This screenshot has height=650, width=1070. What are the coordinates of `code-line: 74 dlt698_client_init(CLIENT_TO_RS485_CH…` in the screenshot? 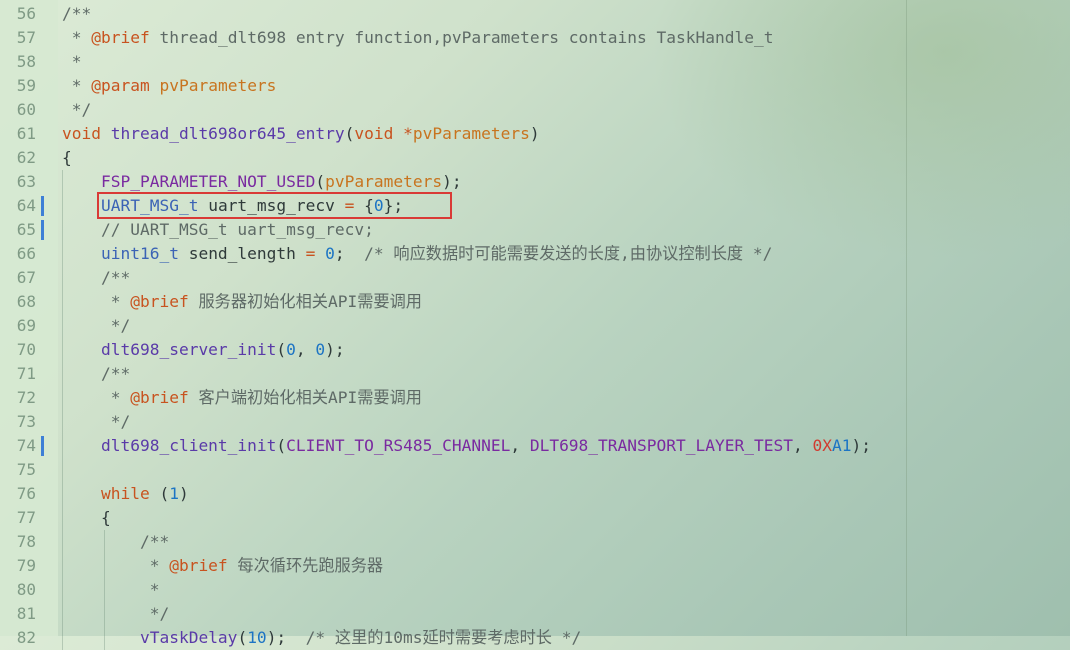 It's located at (535, 446).